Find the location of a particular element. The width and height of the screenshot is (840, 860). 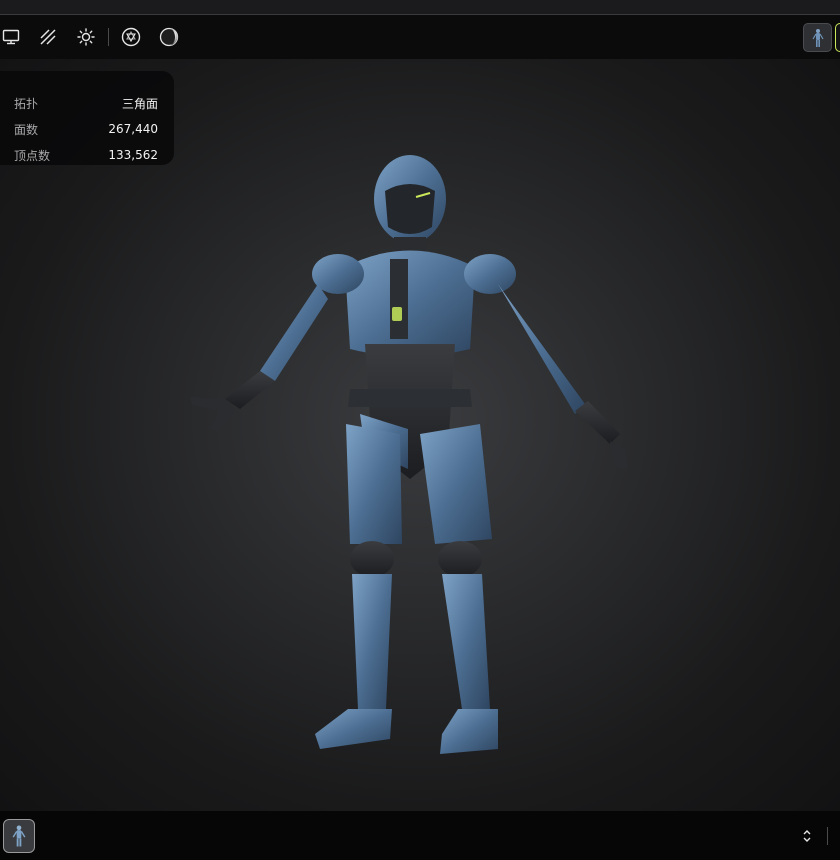

environment-icon is located at coordinates (131, 37).